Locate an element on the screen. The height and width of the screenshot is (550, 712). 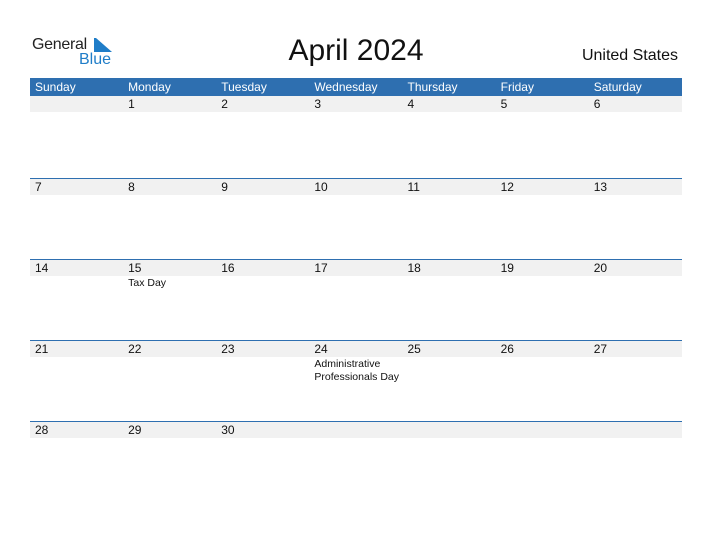
day-number: 19 is located at coordinates (507, 268).